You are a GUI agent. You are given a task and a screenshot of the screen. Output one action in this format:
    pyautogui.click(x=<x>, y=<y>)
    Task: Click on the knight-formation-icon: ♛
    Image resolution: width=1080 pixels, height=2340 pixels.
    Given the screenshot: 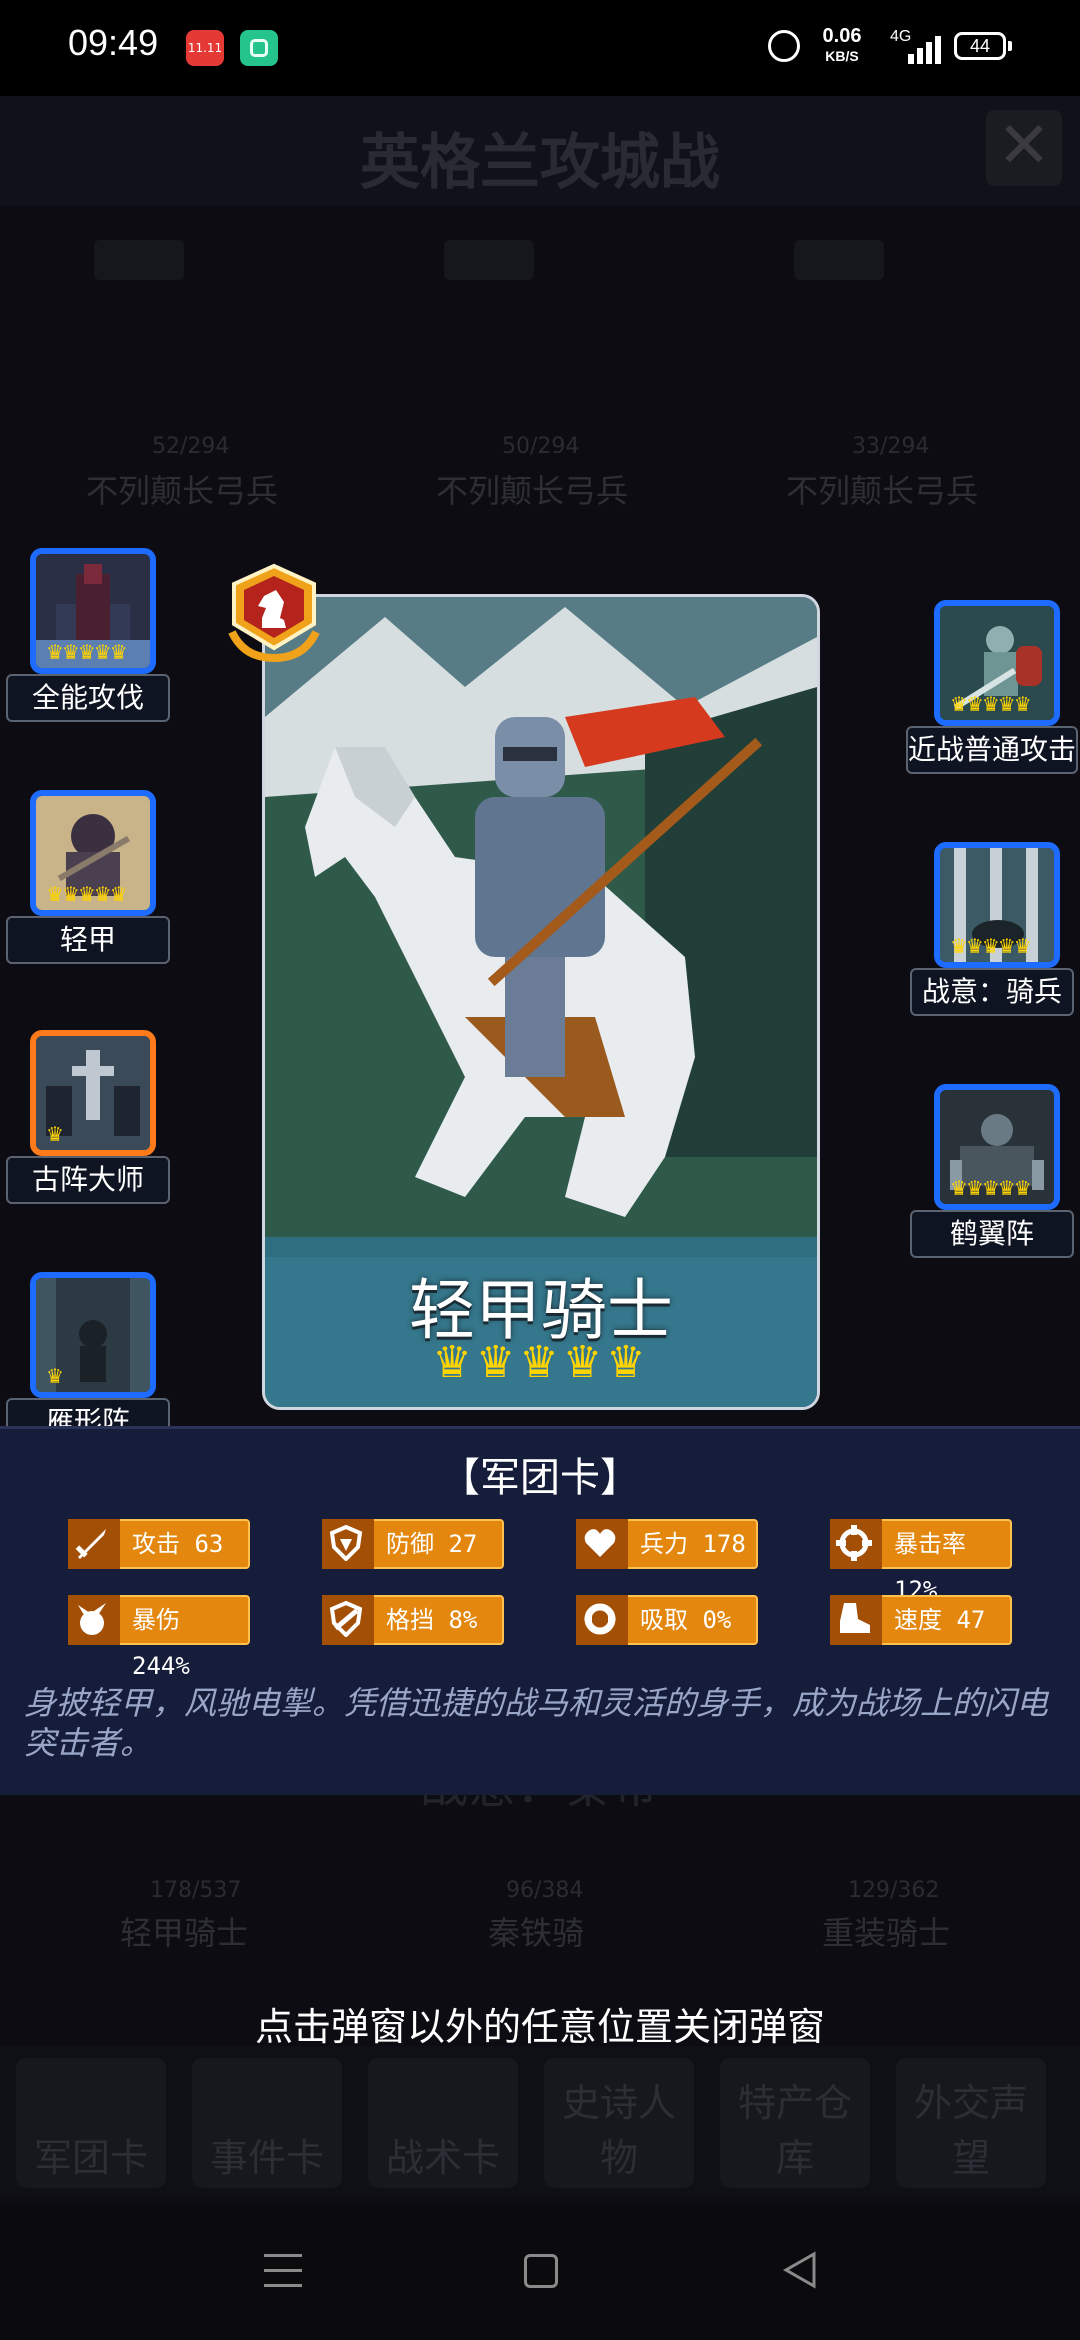 What is the action you would take?
    pyautogui.click(x=93, y=1335)
    